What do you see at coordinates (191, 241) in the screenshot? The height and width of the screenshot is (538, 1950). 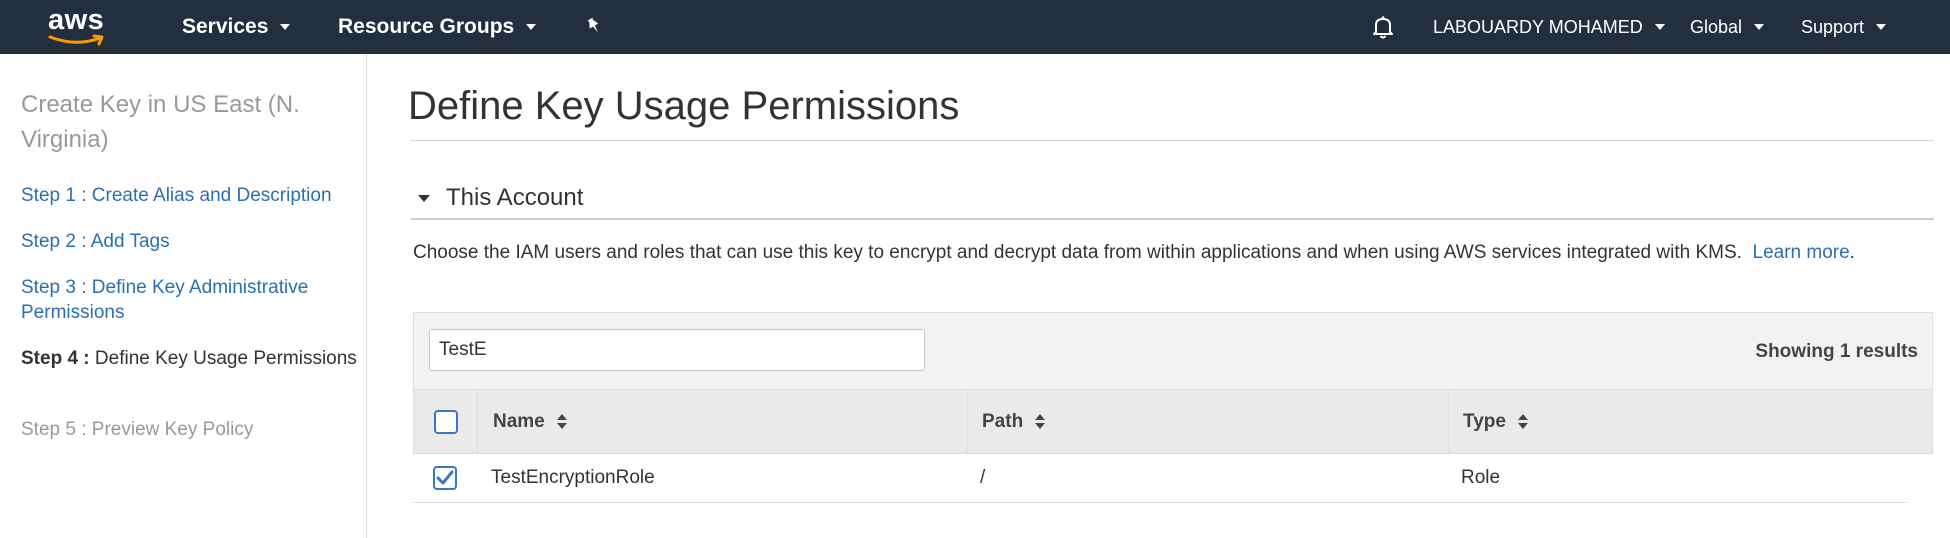 I see `wizard-step-2: Step 2 : Add Tags` at bounding box center [191, 241].